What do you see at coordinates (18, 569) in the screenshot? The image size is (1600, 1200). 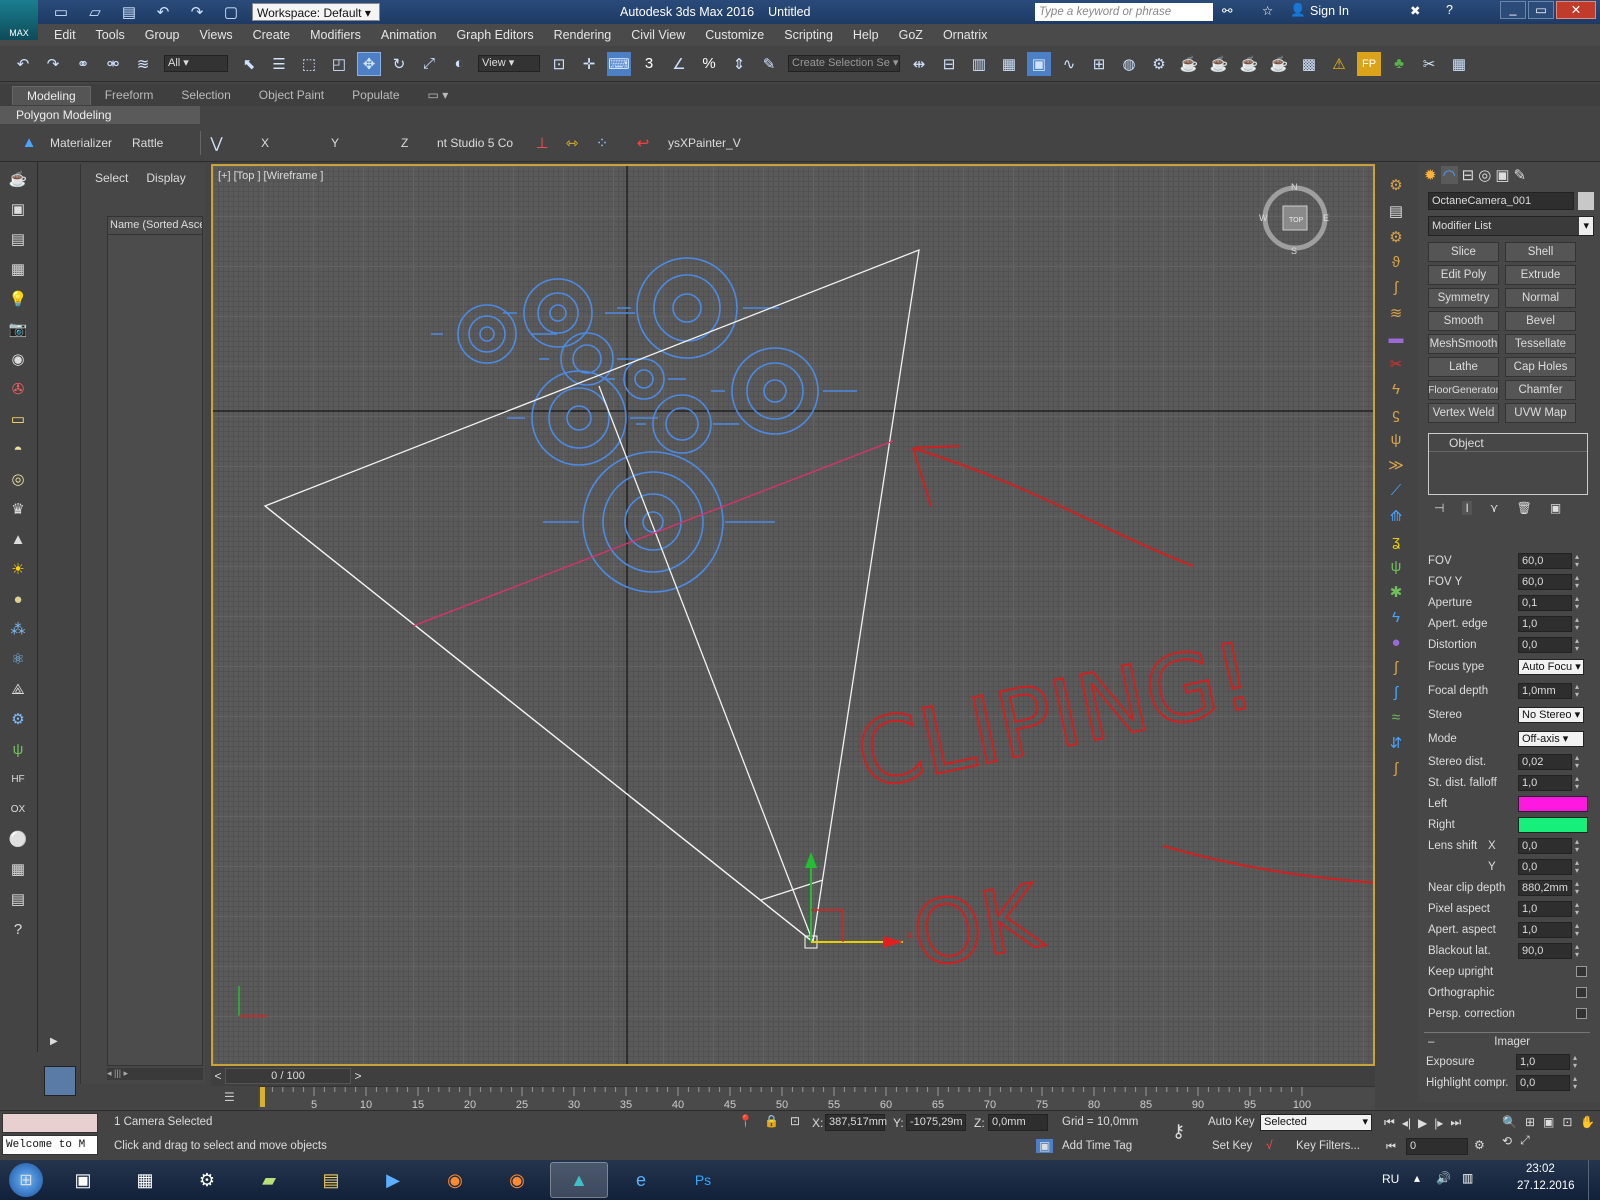 I see `sun-icon: ☀` at bounding box center [18, 569].